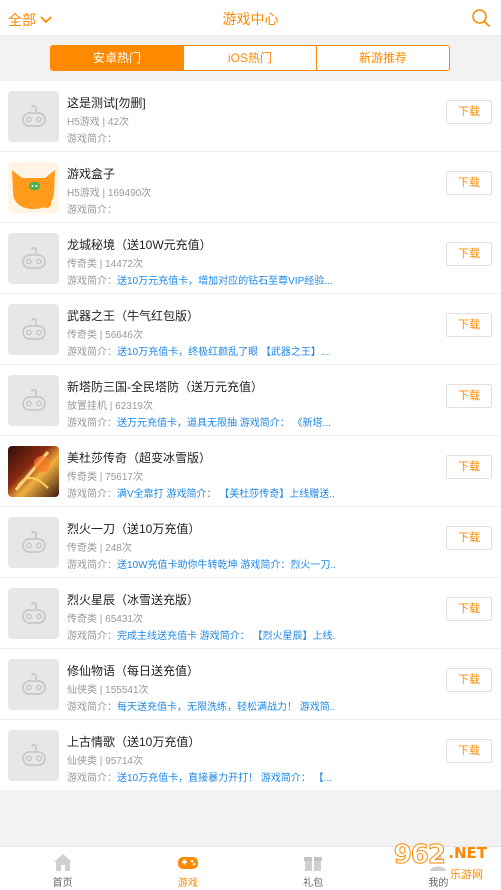  Describe the element at coordinates (98, 122) in the screenshot. I see `game-meta: H5游戏 | 42次` at that location.